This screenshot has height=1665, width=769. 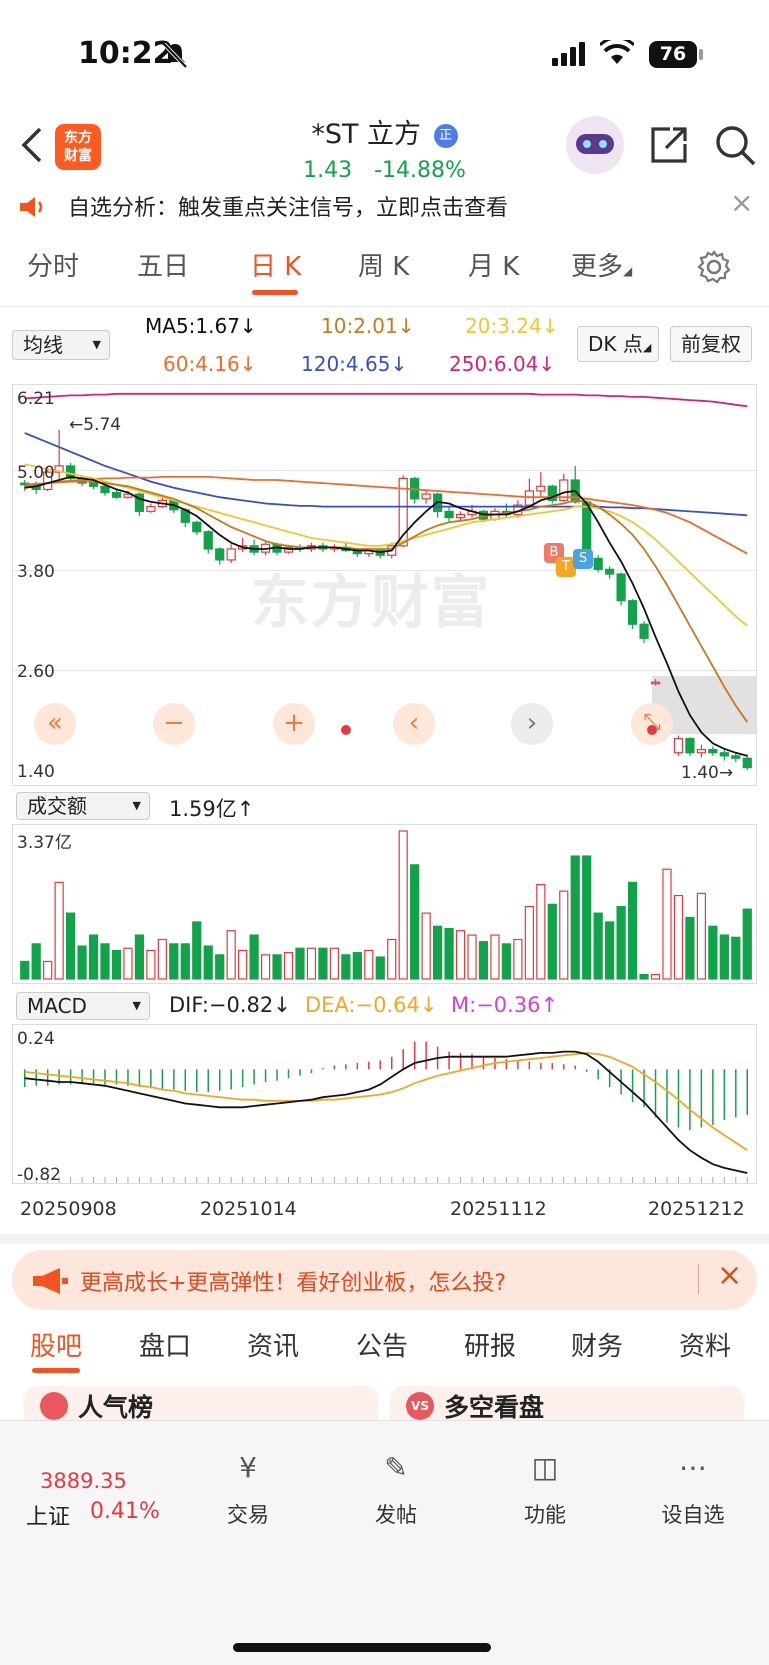 What do you see at coordinates (31, 207) in the screenshot?
I see `speaker-icon` at bounding box center [31, 207].